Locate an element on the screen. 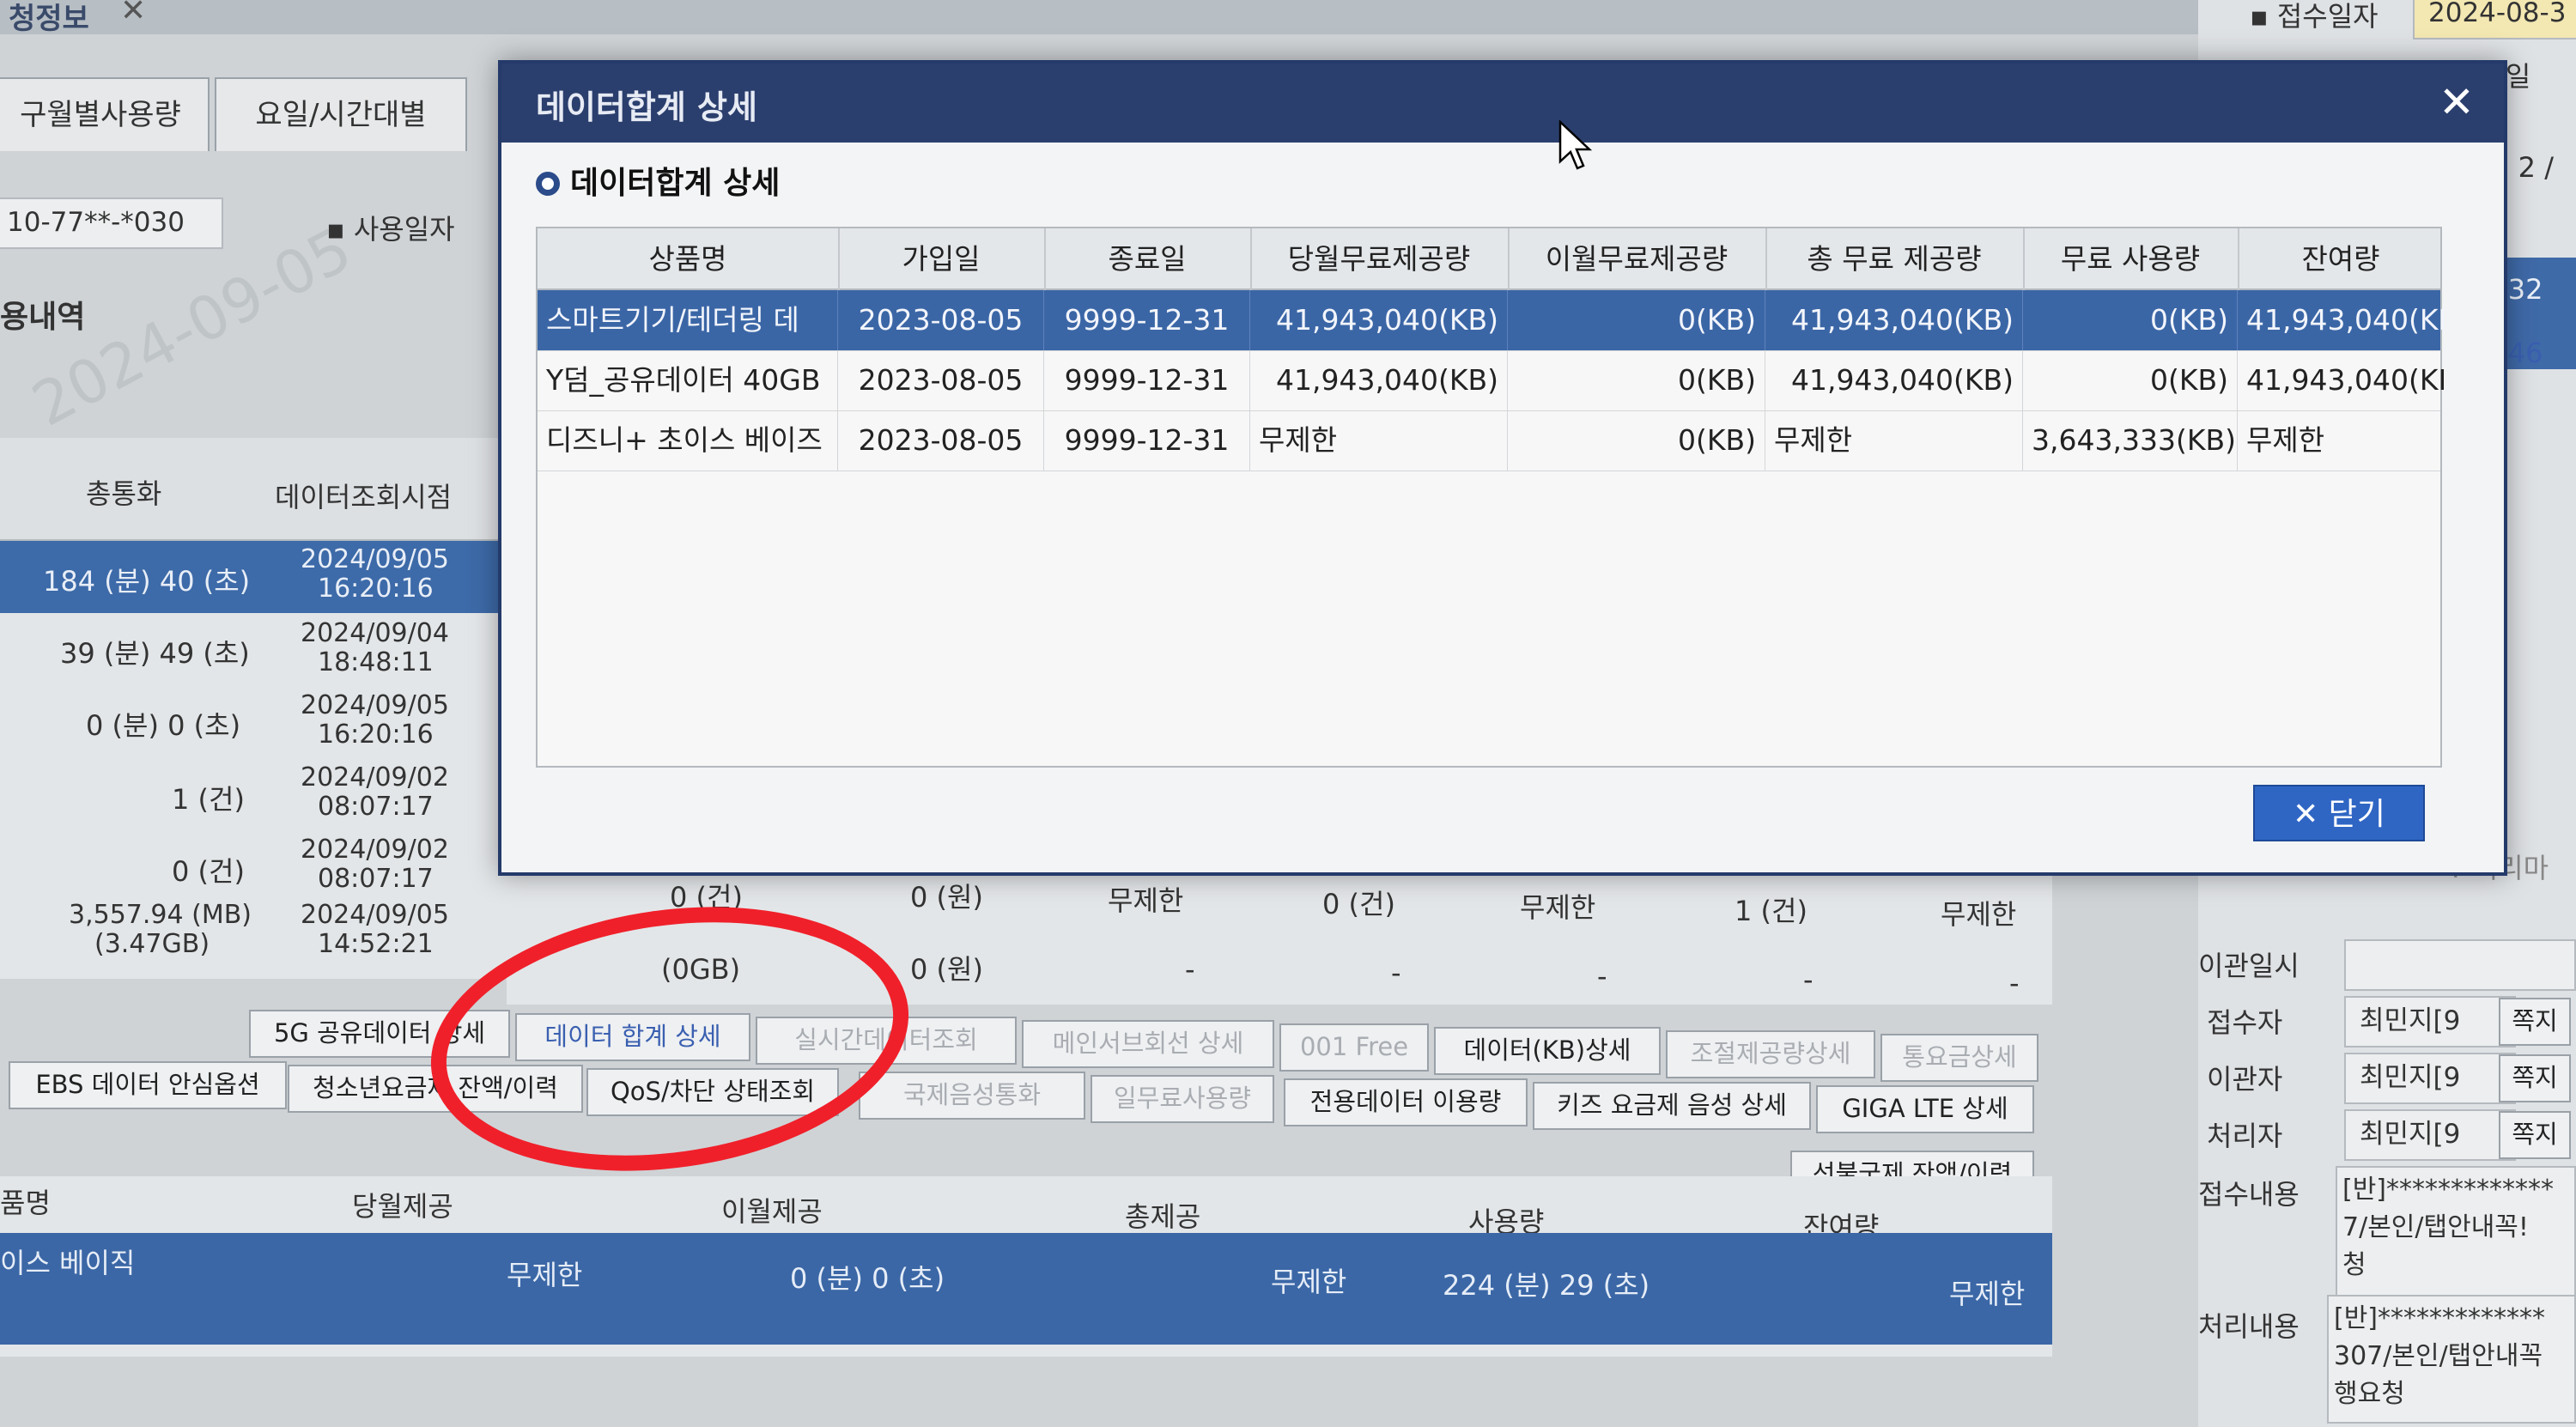 This screenshot has width=2576, height=1427. ebs-data-option-button: EBS 데이터 안심옵션 is located at coordinates (148, 1085).